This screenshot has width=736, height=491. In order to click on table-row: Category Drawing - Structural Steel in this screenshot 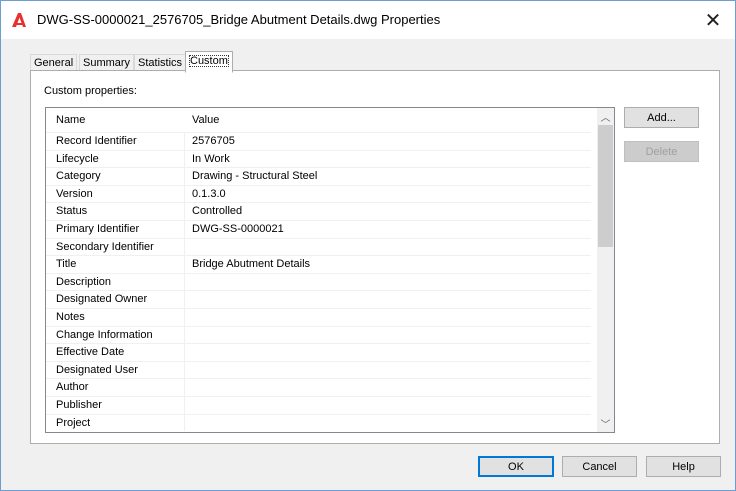, I will do `click(318, 176)`.